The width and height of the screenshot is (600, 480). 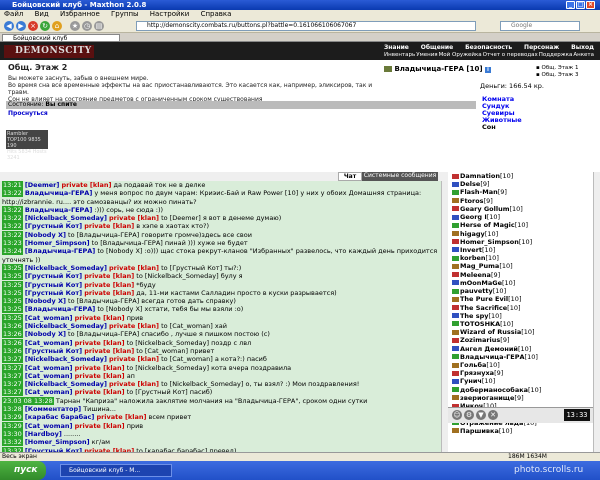 What do you see at coordinates (524, 258) in the screenshot?
I see `user-list-item: korben[10]` at bounding box center [524, 258].